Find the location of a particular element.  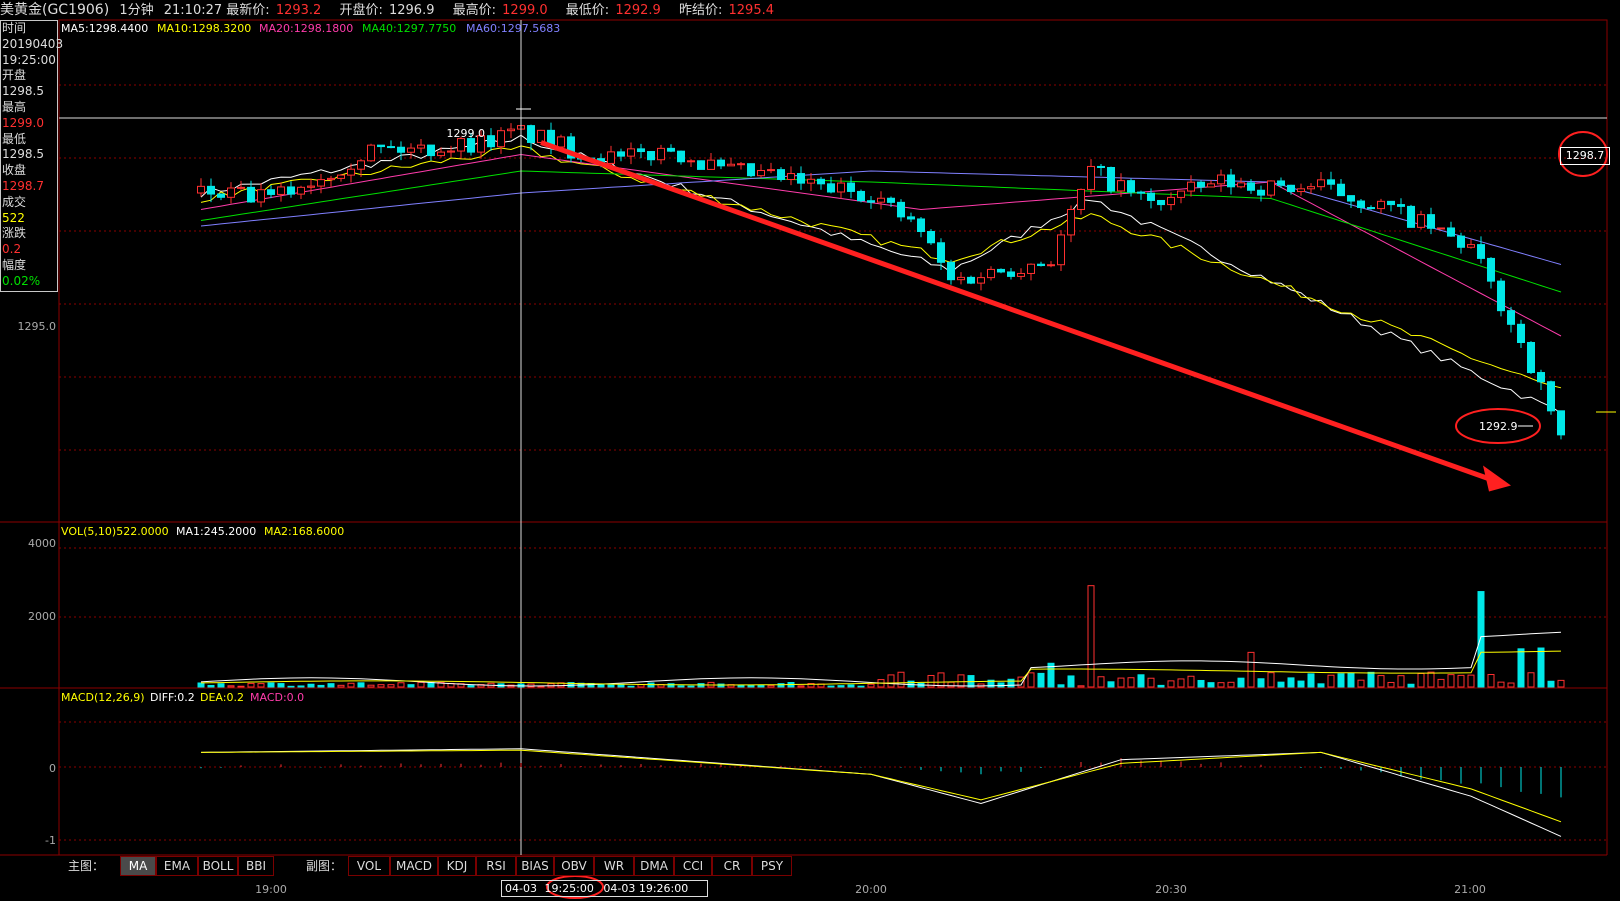

volume-bars is located at coordinates (881, 636).